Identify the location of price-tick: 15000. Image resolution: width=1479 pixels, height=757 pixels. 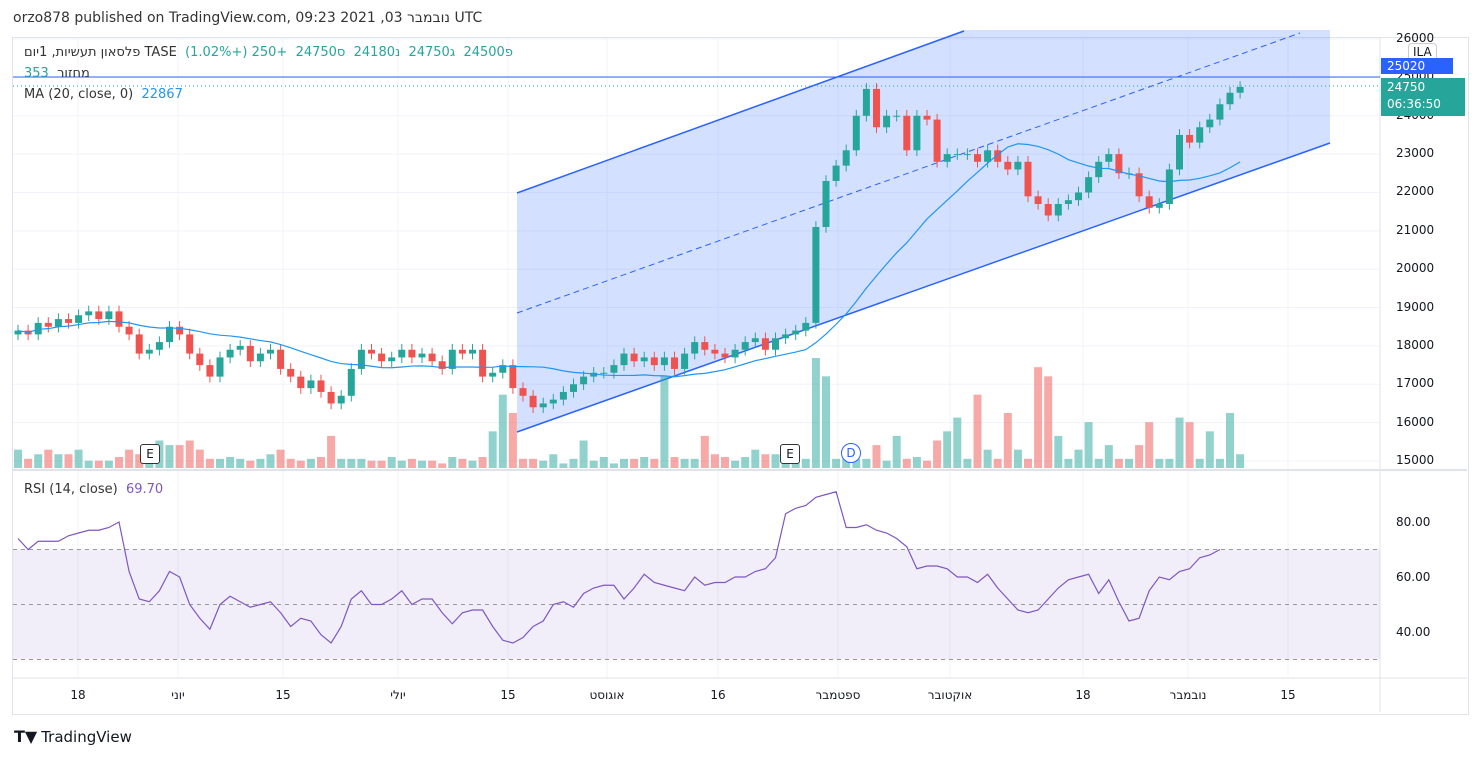
(1415, 460).